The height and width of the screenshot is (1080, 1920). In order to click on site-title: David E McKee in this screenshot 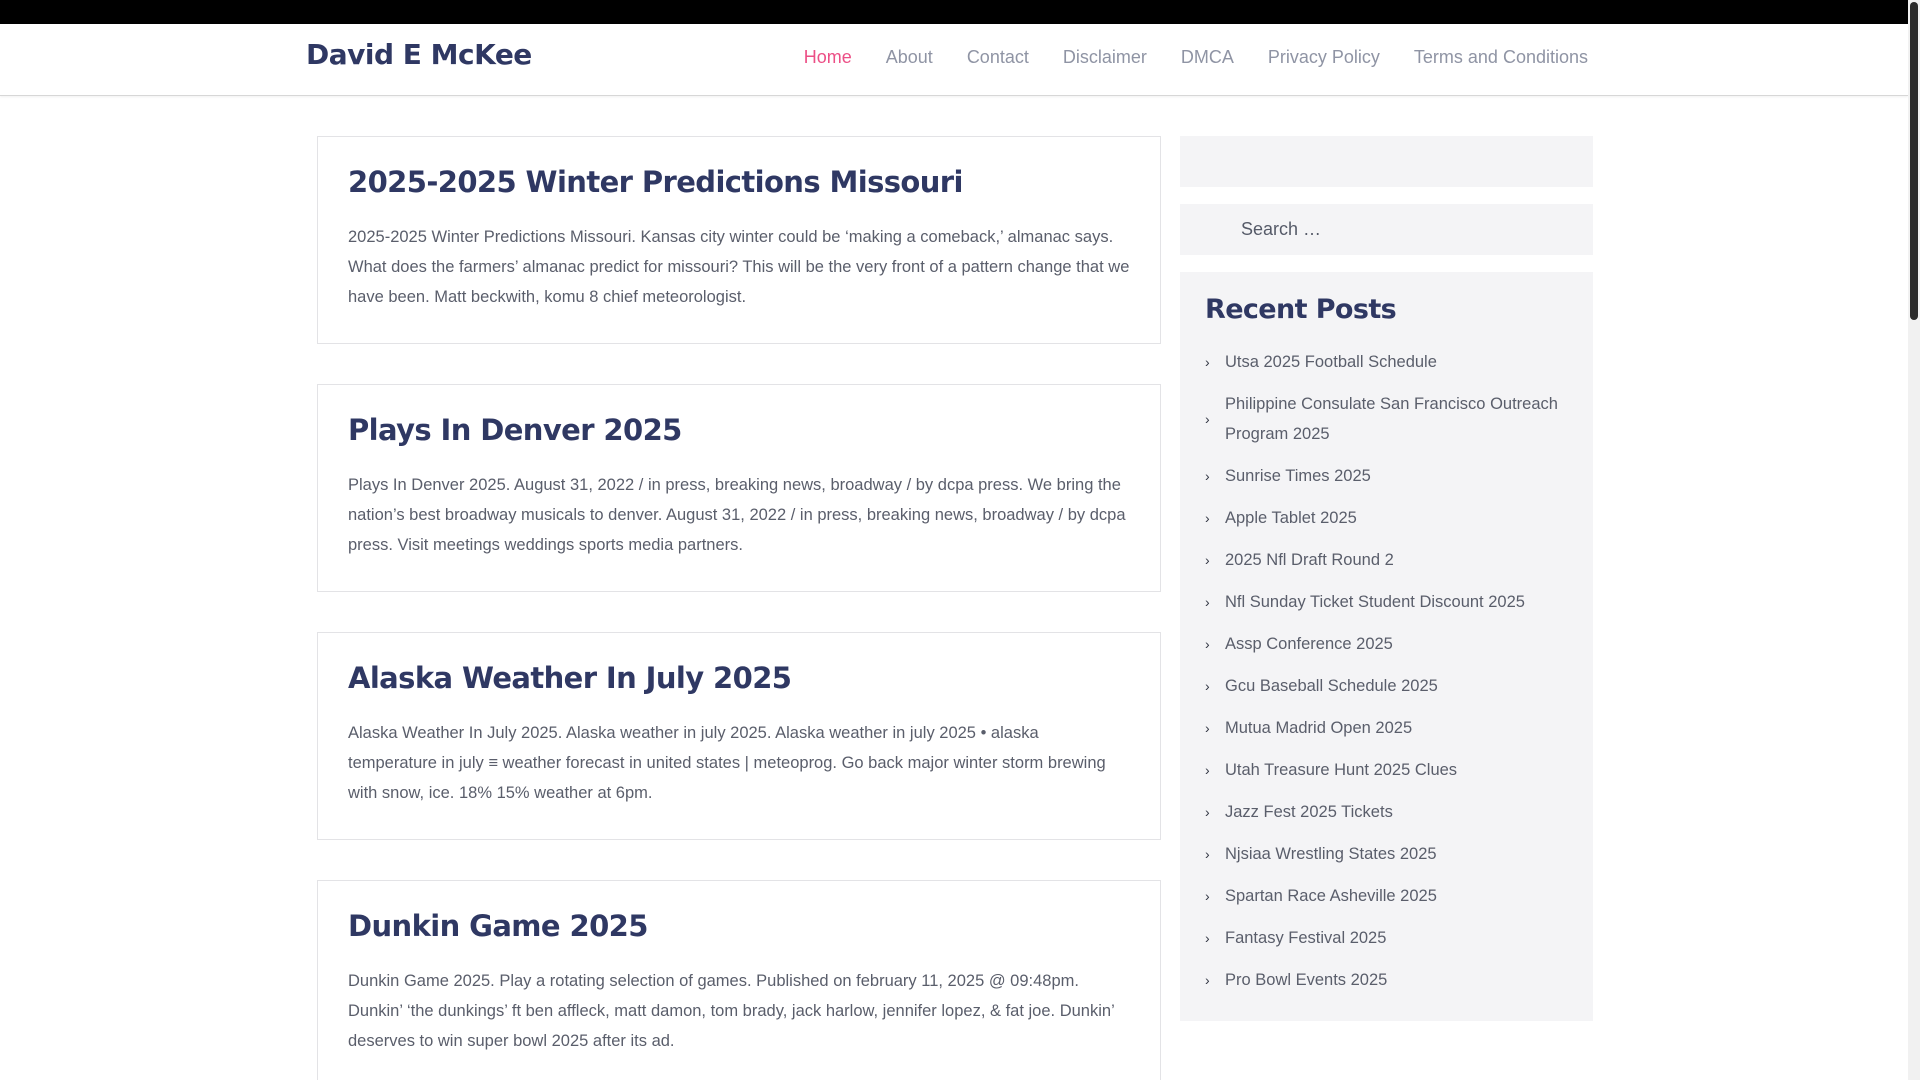, I will do `click(419, 54)`.